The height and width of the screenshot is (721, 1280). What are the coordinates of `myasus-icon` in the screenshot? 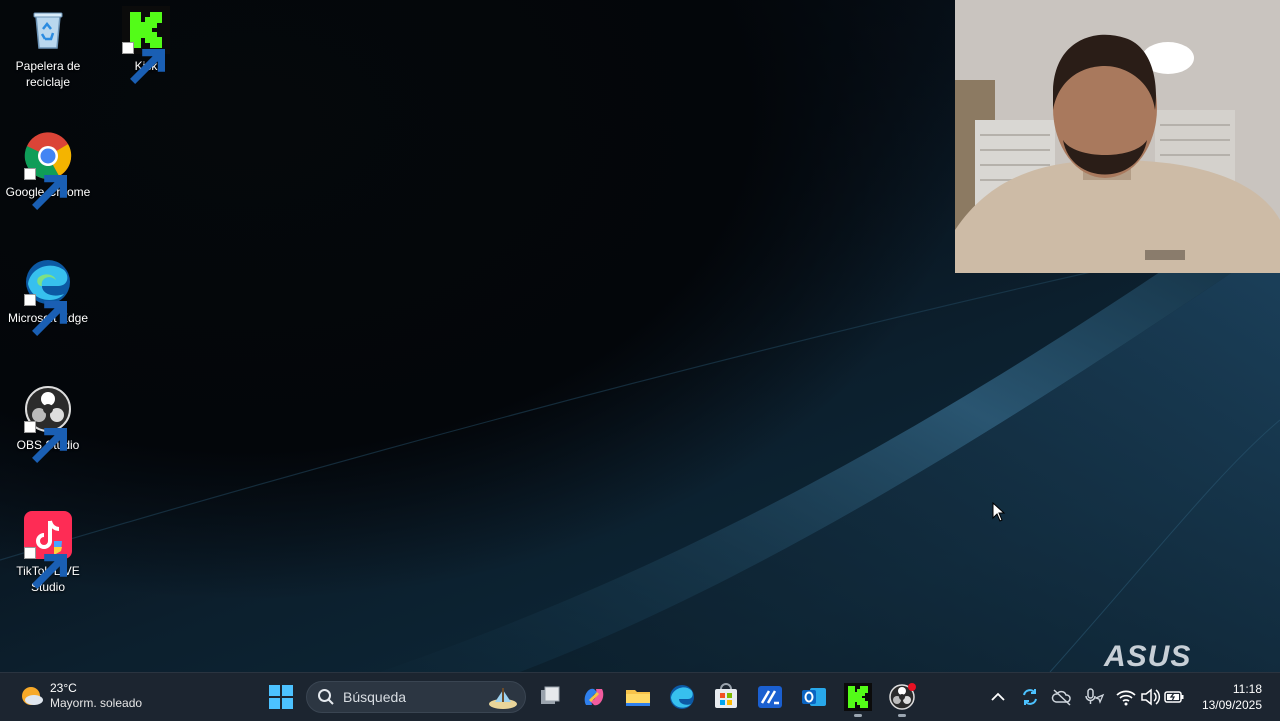 It's located at (770, 697).